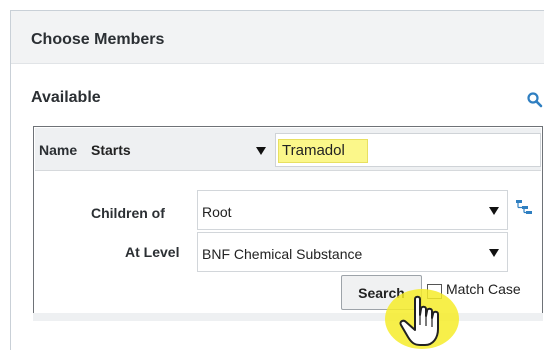 The image size is (545, 351). Describe the element at coordinates (58, 150) in the screenshot. I see `name-label: Name` at that location.